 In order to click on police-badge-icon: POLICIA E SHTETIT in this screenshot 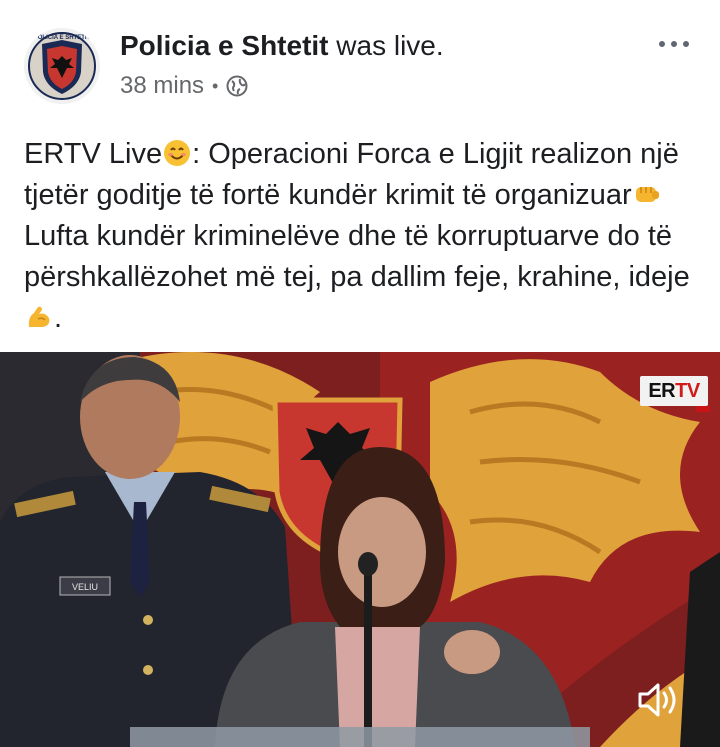, I will do `click(62, 66)`.